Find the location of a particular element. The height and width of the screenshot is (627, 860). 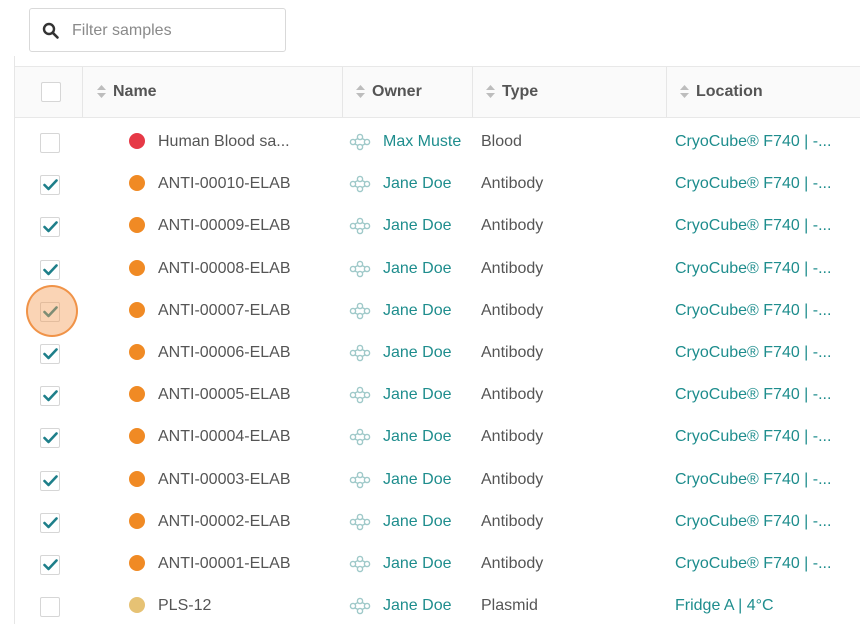

column-header-owner: Owner is located at coordinates (407, 92).